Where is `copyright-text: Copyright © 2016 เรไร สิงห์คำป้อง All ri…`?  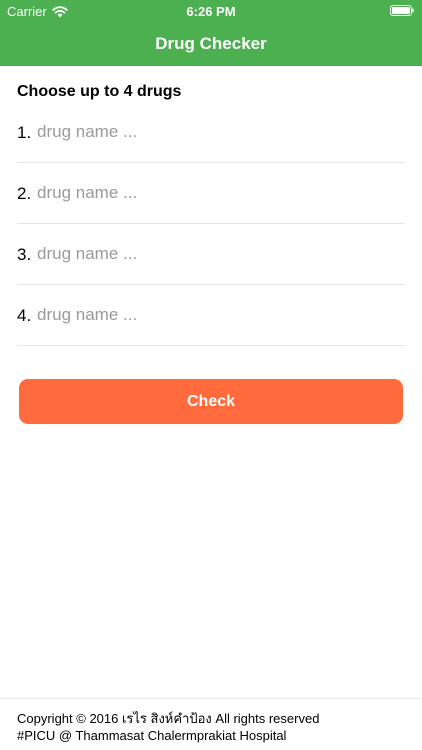
copyright-text: Copyright © 2016 เรไร สิงห์คำป้อง All ri… is located at coordinates (168, 718).